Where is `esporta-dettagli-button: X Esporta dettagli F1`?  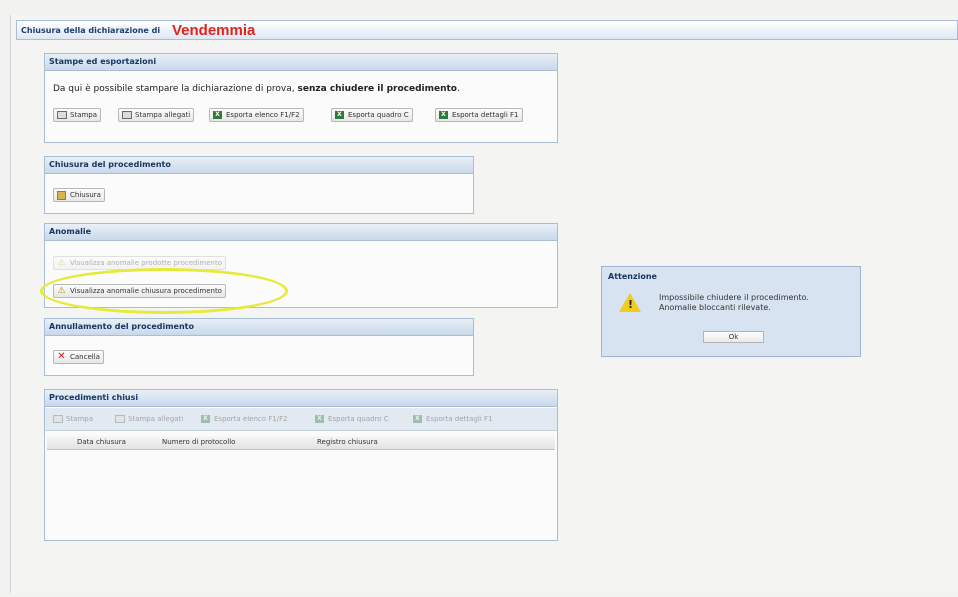 esporta-dettagli-button: X Esporta dettagli F1 is located at coordinates (479, 115).